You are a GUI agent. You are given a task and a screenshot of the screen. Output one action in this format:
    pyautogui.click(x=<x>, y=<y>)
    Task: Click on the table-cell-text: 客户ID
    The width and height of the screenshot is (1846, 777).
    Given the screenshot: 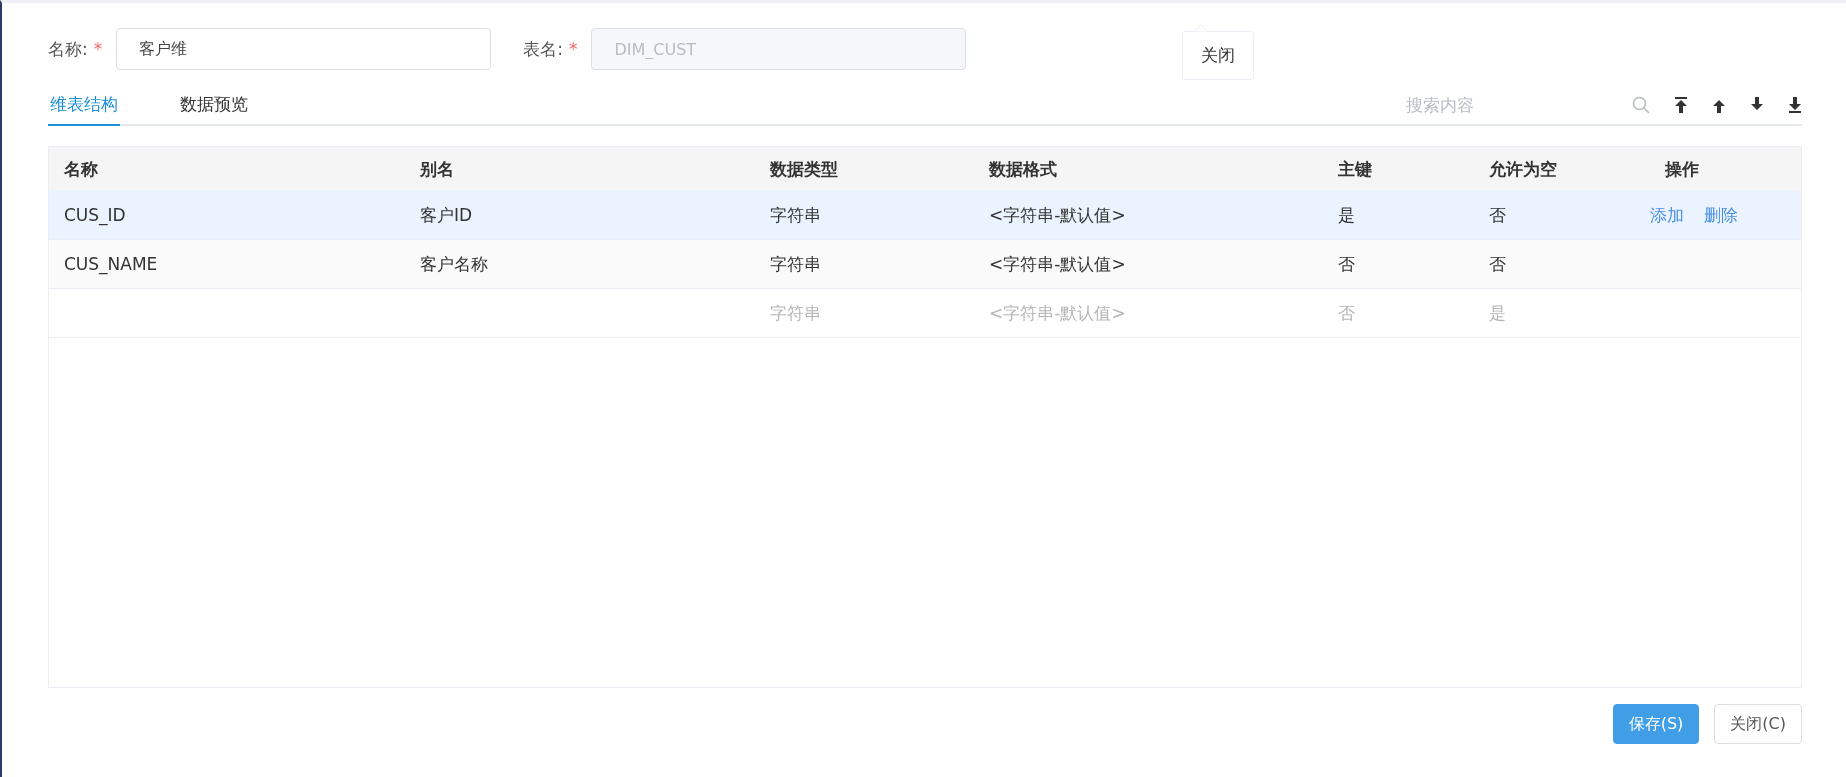 What is the action you would take?
    pyautogui.click(x=446, y=215)
    